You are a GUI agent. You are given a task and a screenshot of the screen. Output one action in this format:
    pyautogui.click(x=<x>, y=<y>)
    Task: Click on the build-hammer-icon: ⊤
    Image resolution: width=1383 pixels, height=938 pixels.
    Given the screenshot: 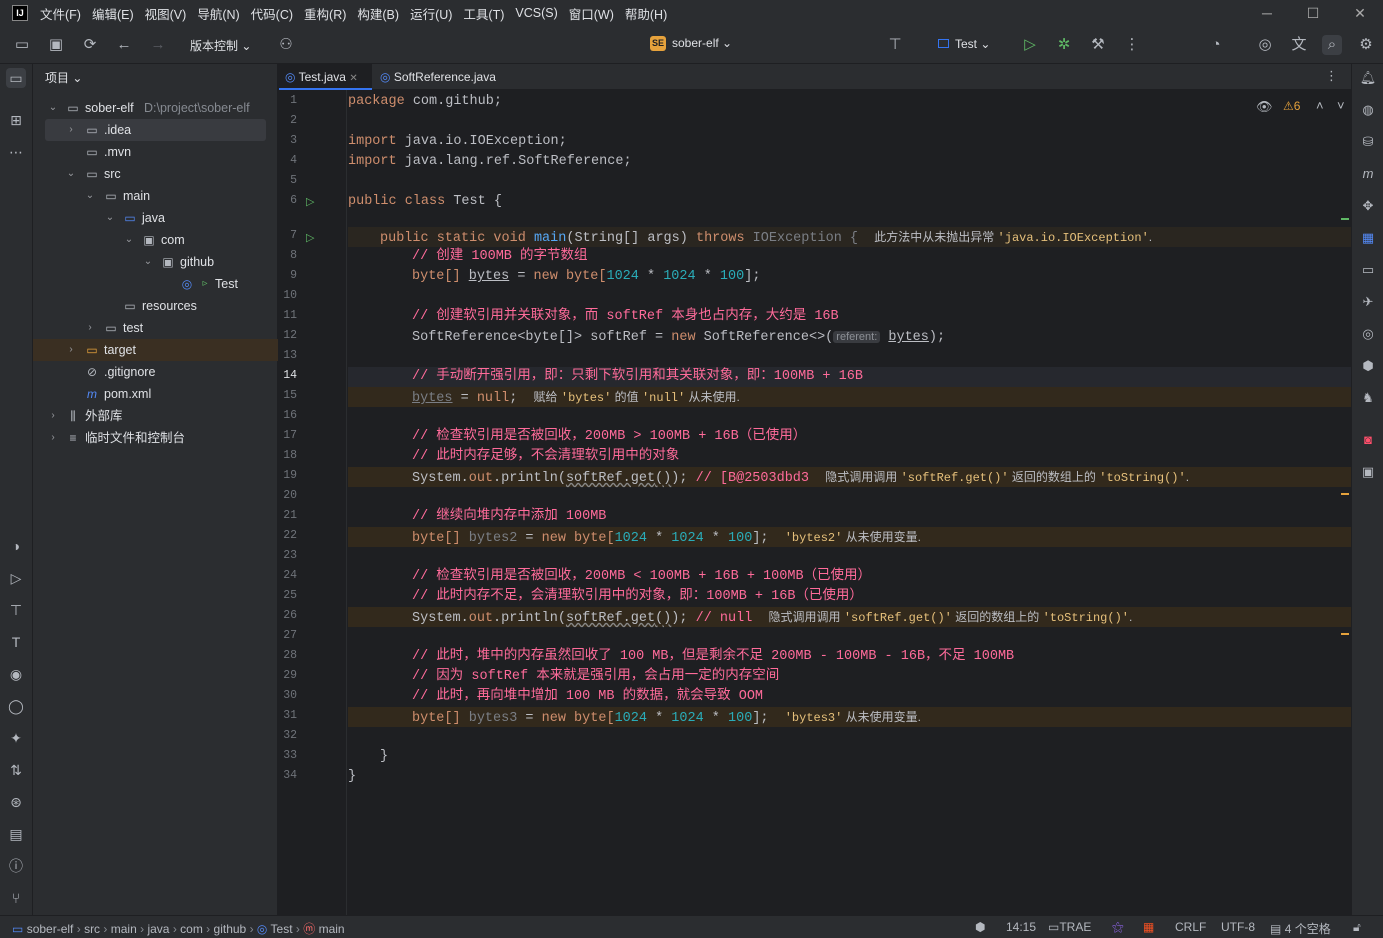 What is the action you would take?
    pyautogui.click(x=895, y=45)
    